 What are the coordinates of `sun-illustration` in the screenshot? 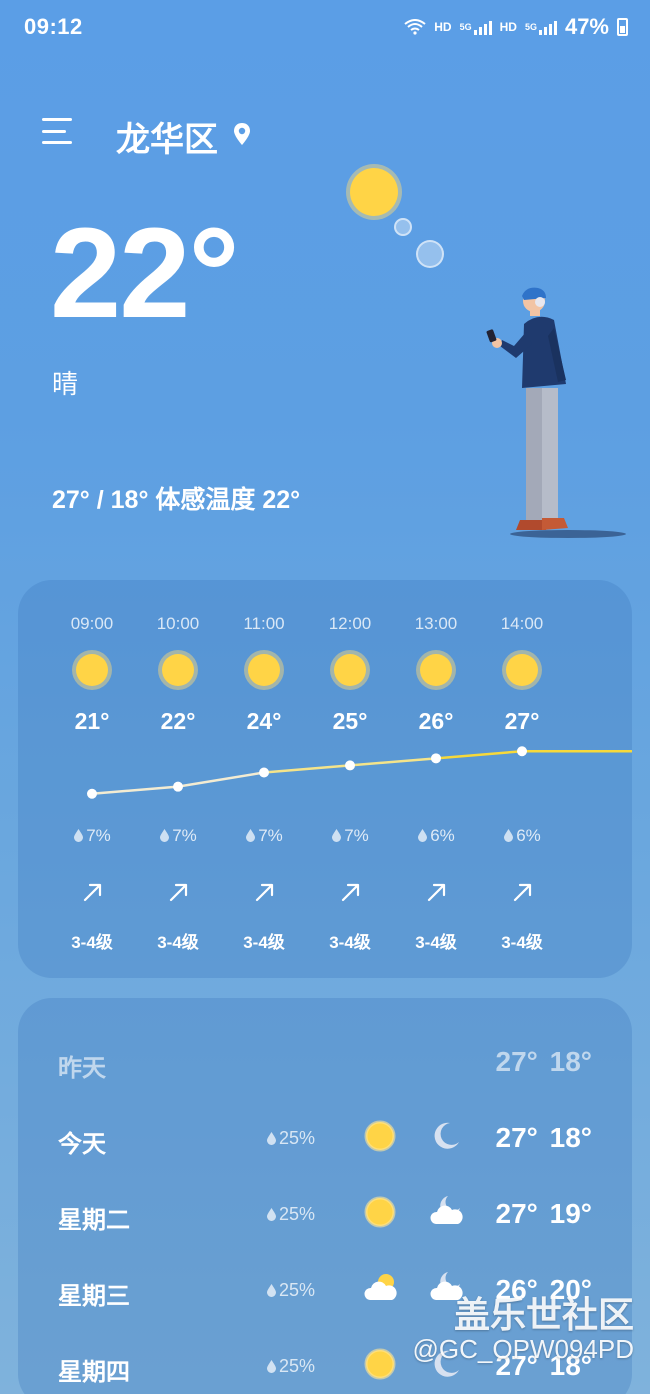 It's located at (374, 192).